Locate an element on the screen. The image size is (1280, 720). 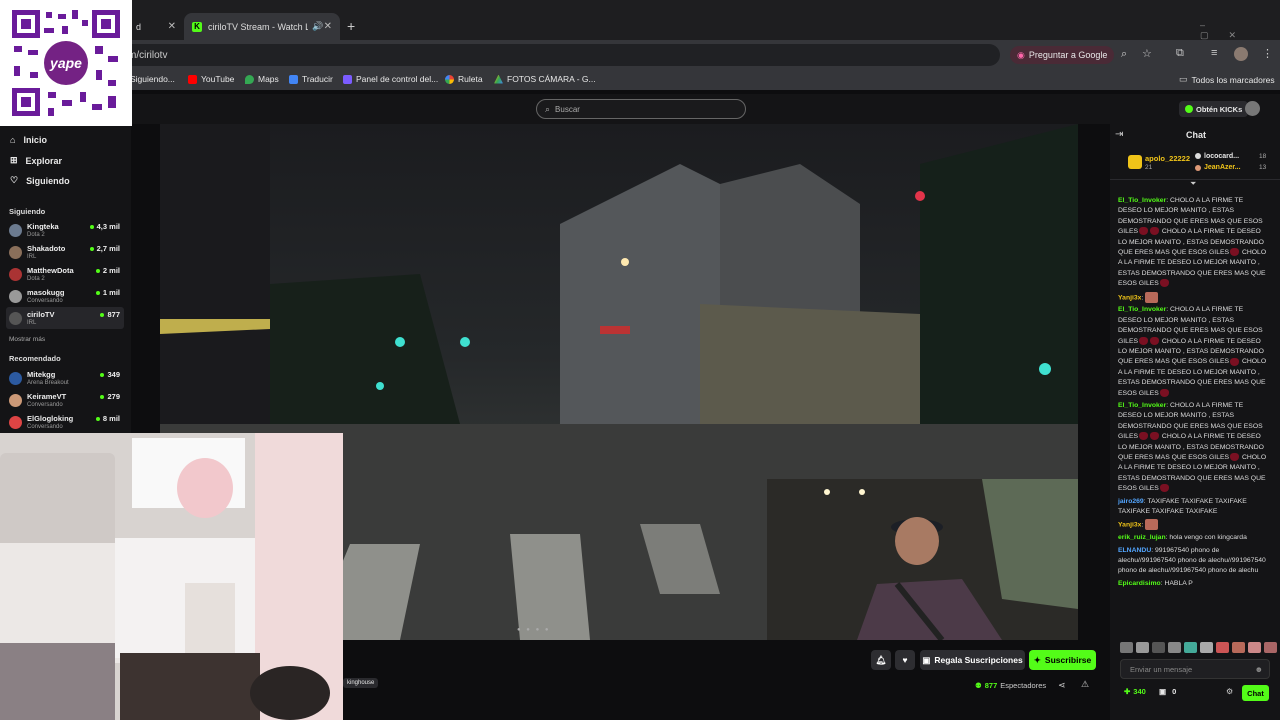
report-icon: ⚠ is located at coordinates (1085, 684).